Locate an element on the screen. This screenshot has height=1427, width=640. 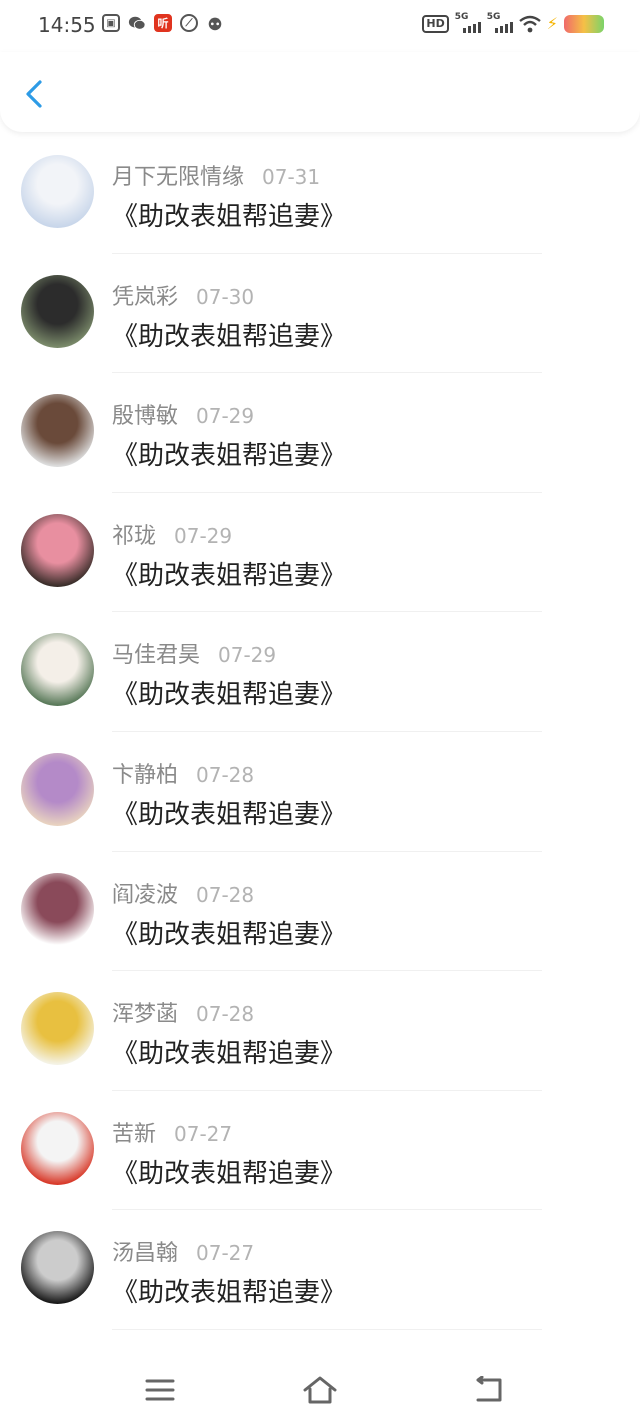
back-button is located at coordinates (36, 94).